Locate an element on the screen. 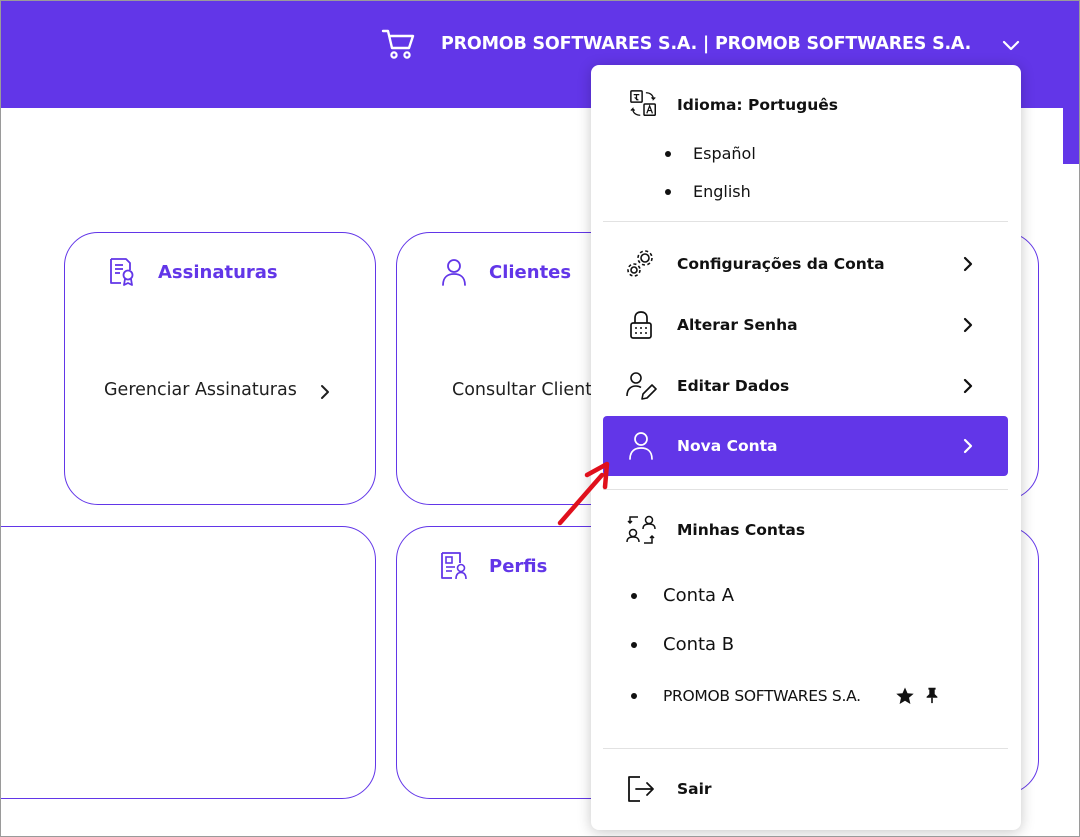 This screenshot has height=837, width=1080. menu-item-edit-data: Editar Dados is located at coordinates (805, 386).